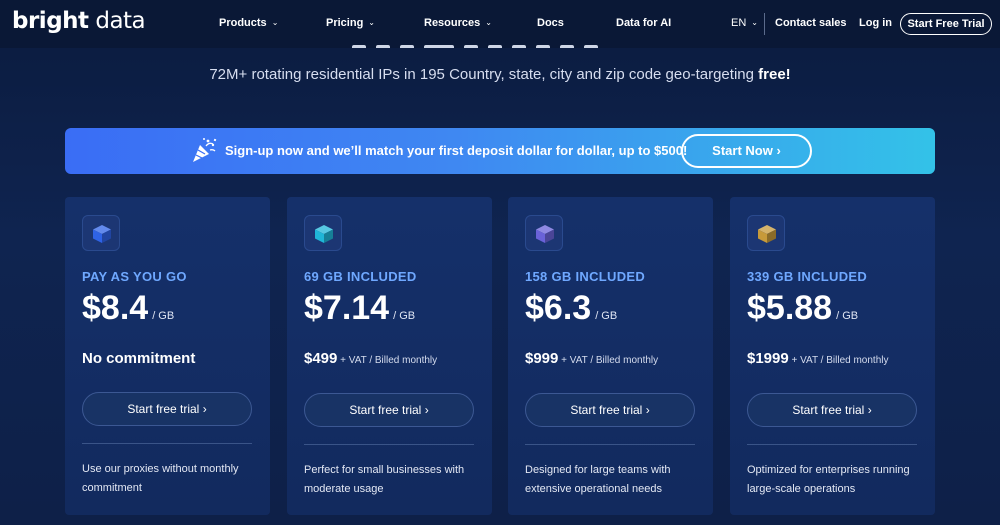 The width and height of the screenshot is (1000, 525). I want to click on price-value: $7.14, so click(347, 308).